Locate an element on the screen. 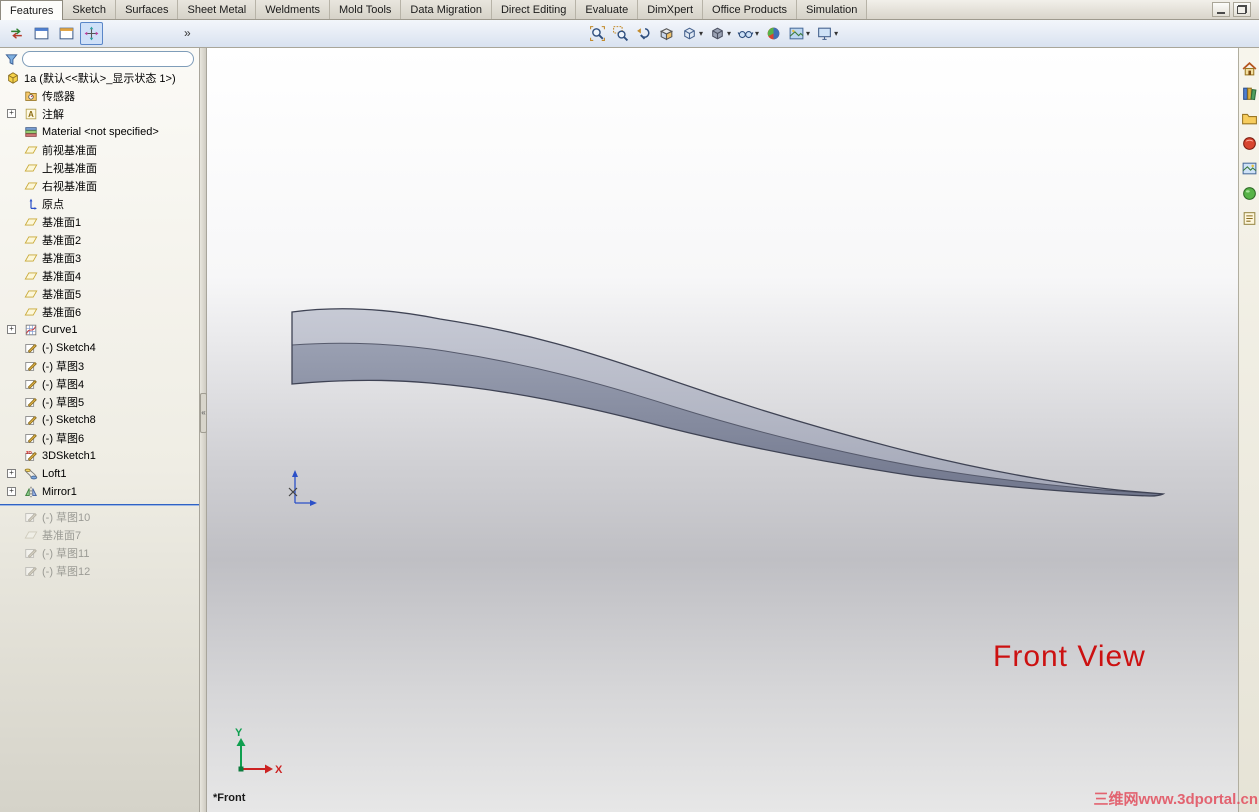  tab-direct-editing: Direct Editing is located at coordinates (534, 9).